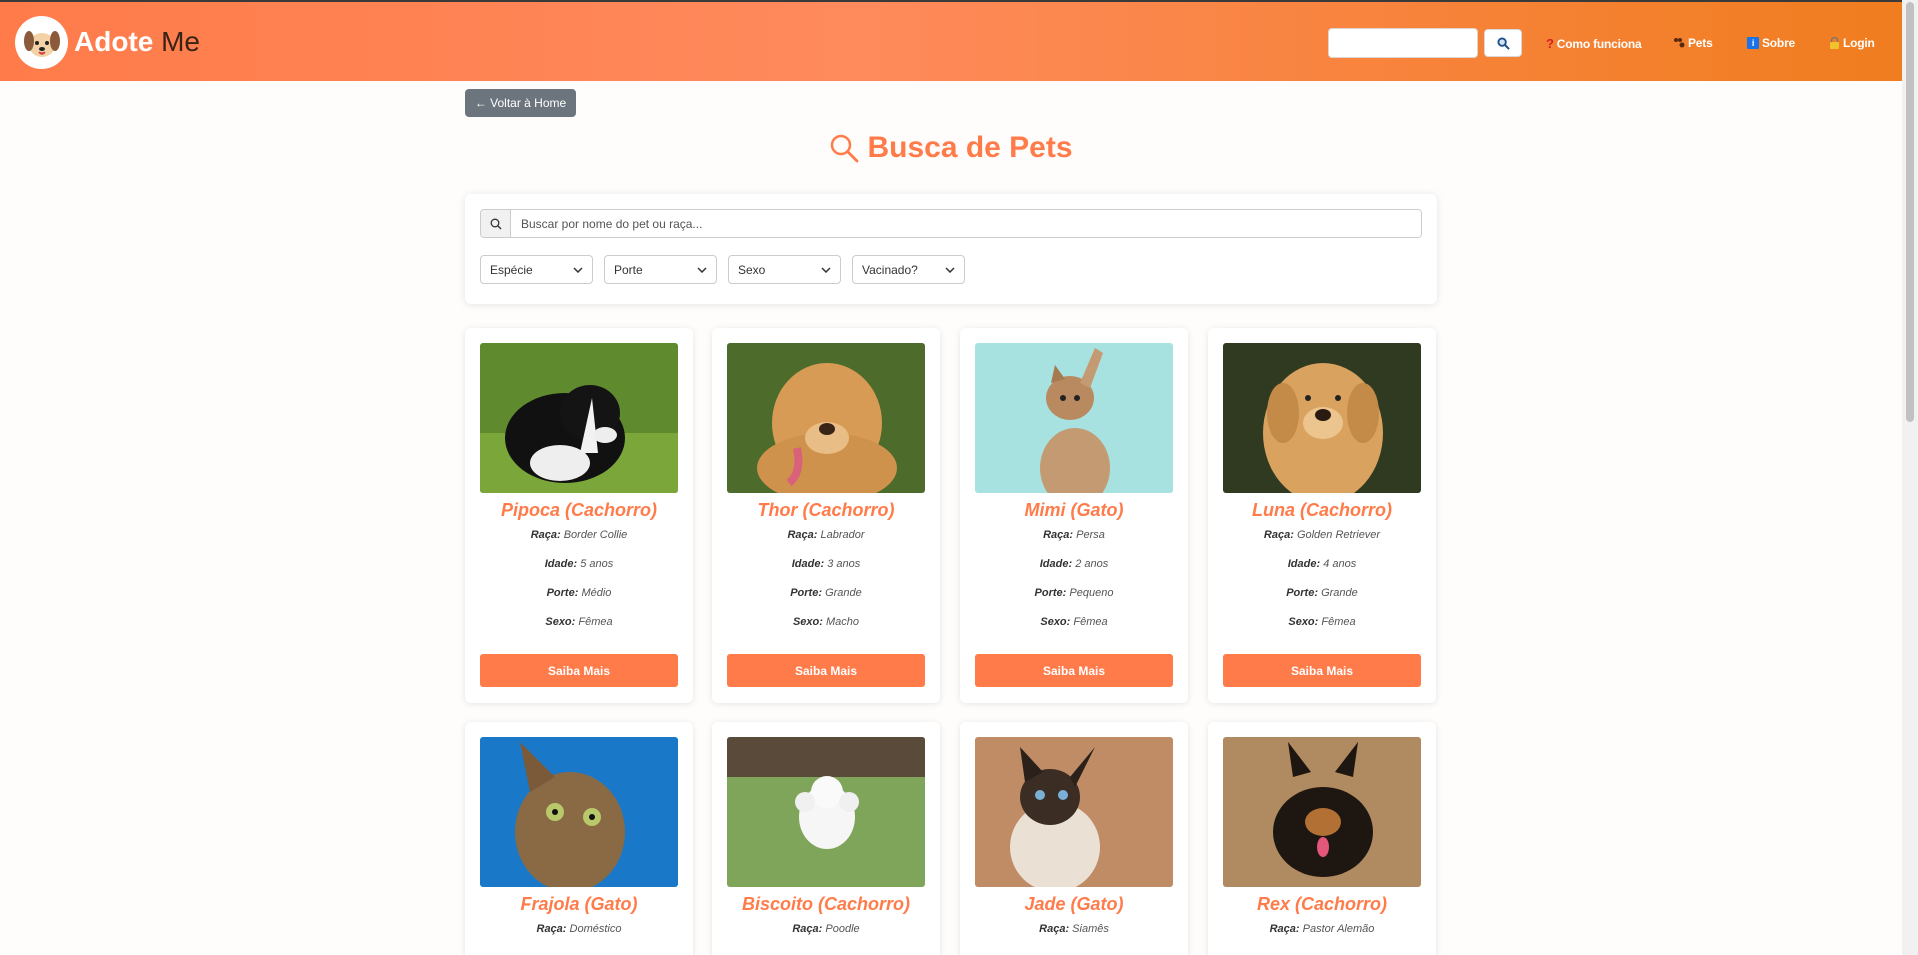 The image size is (1918, 955). What do you see at coordinates (660, 269) in the screenshot?
I see `size-select: Porte` at bounding box center [660, 269].